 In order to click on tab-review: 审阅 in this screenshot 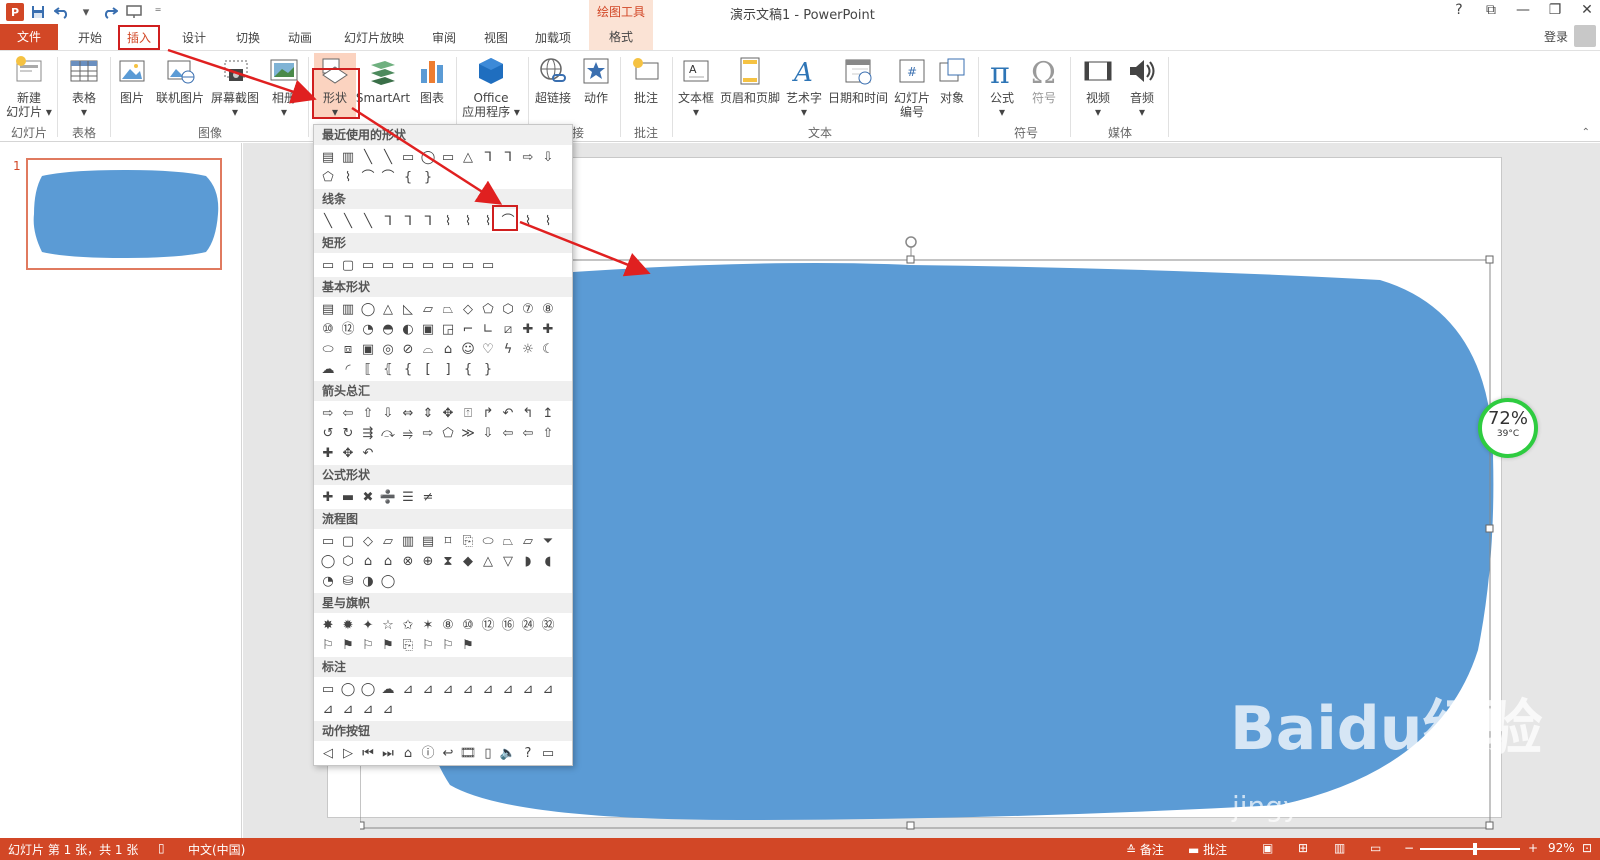, I will do `click(444, 38)`.